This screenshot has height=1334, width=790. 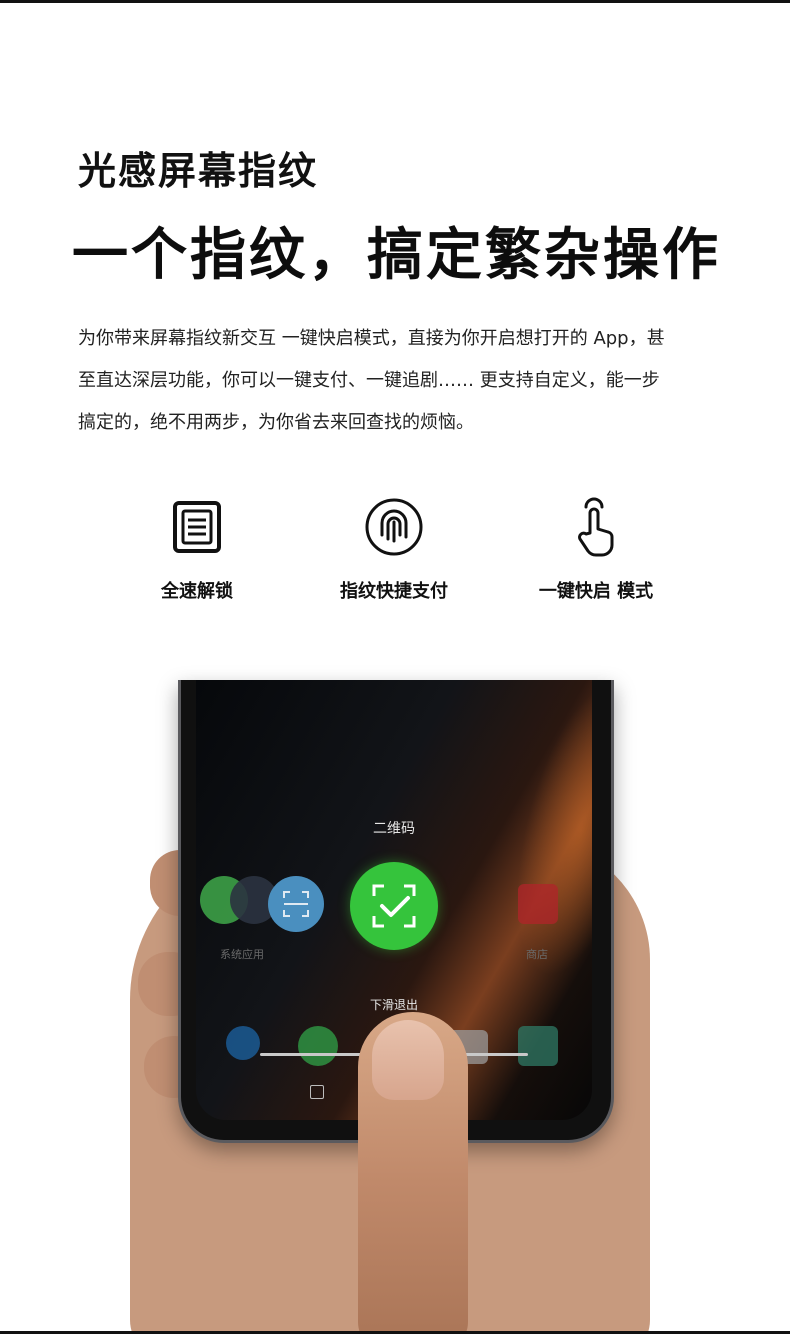 I want to click on qr-scan-button, so click(x=394, y=906).